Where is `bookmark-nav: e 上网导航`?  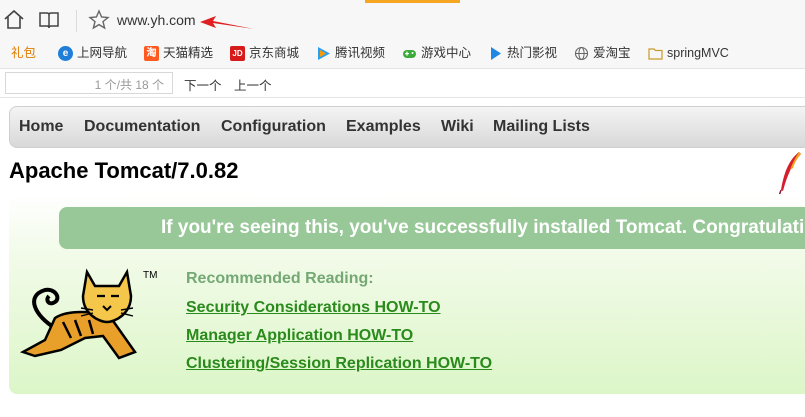 bookmark-nav: e 上网导航 is located at coordinates (92, 54).